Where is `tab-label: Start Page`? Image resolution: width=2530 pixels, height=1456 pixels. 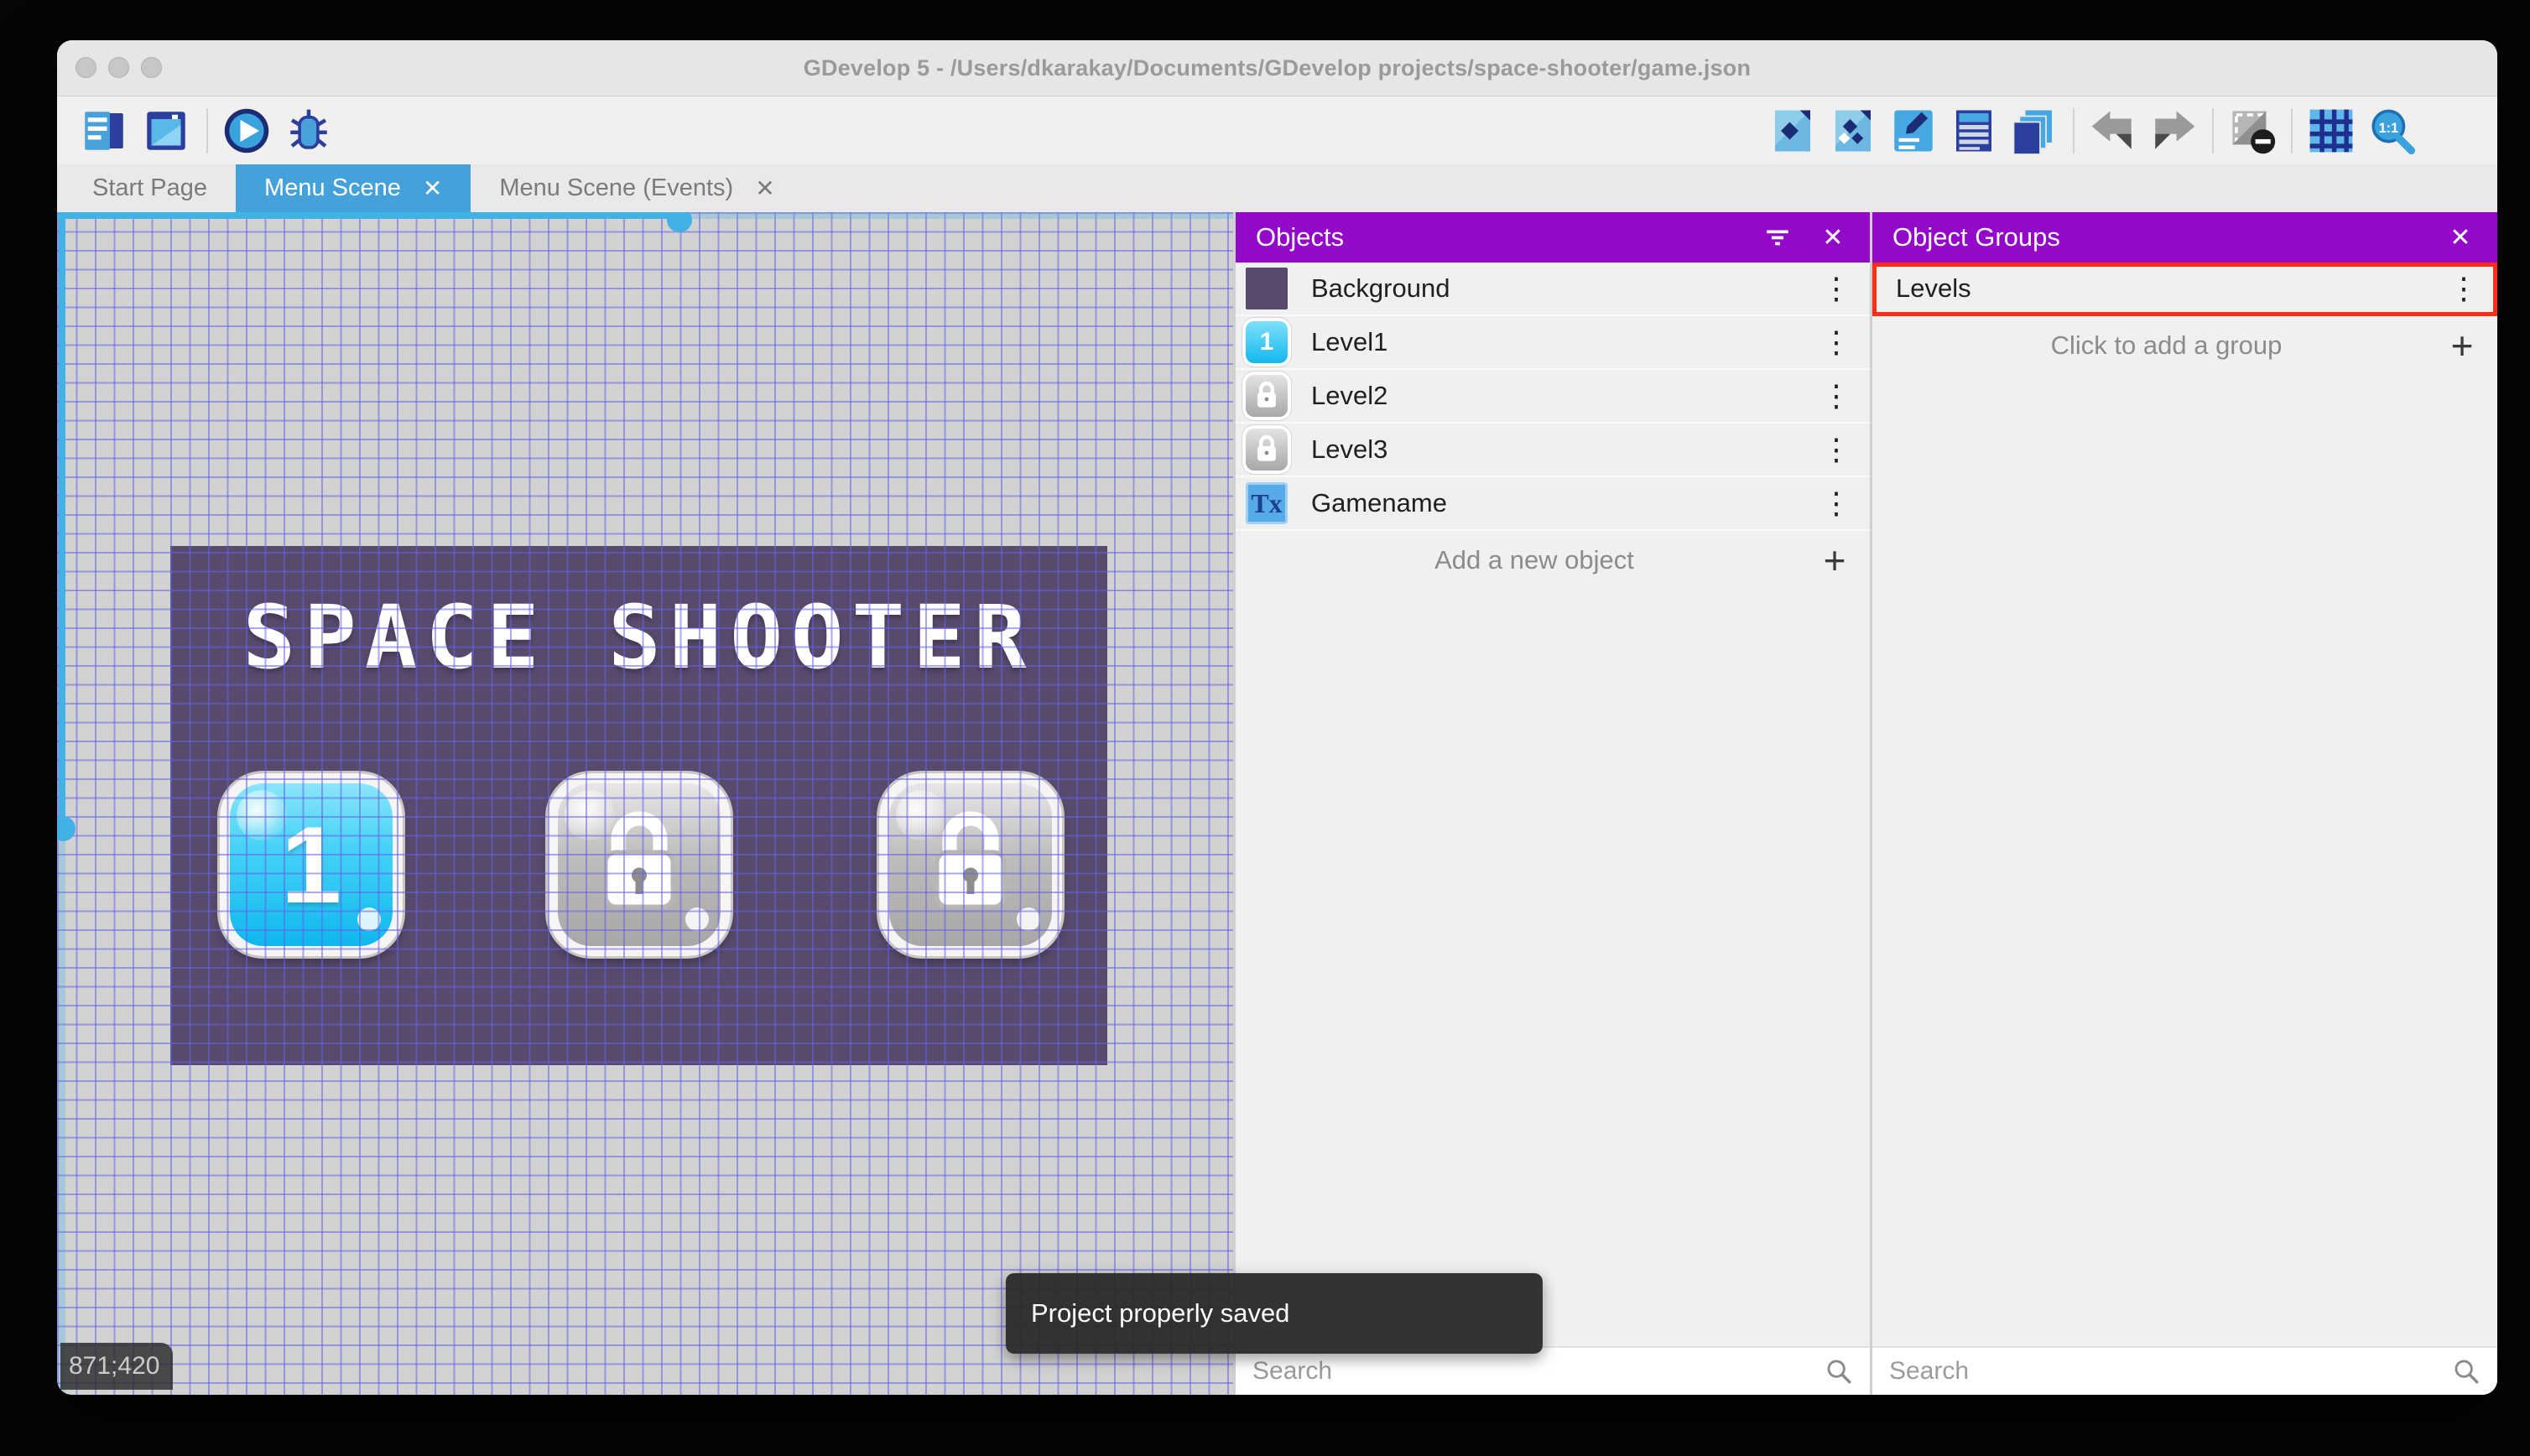
tab-label: Start Page is located at coordinates (150, 187).